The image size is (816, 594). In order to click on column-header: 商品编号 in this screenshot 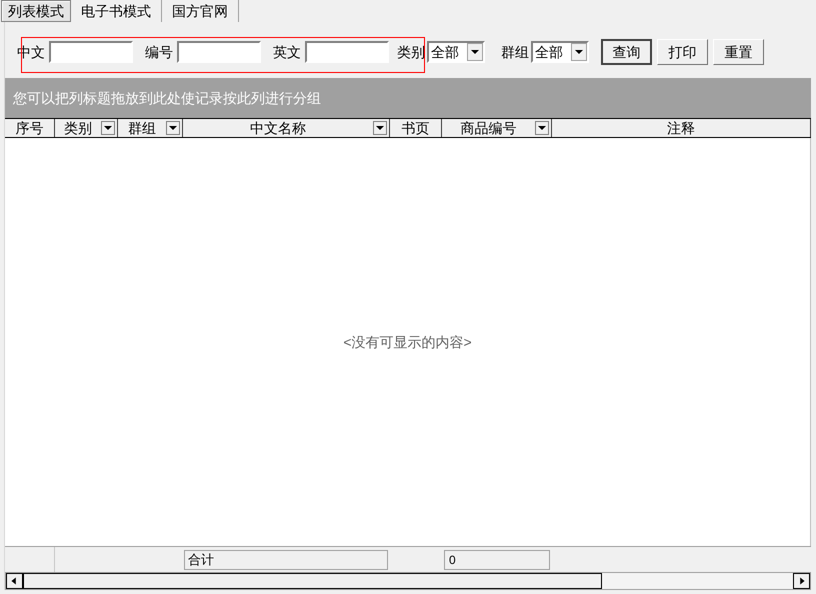, I will do `click(497, 128)`.